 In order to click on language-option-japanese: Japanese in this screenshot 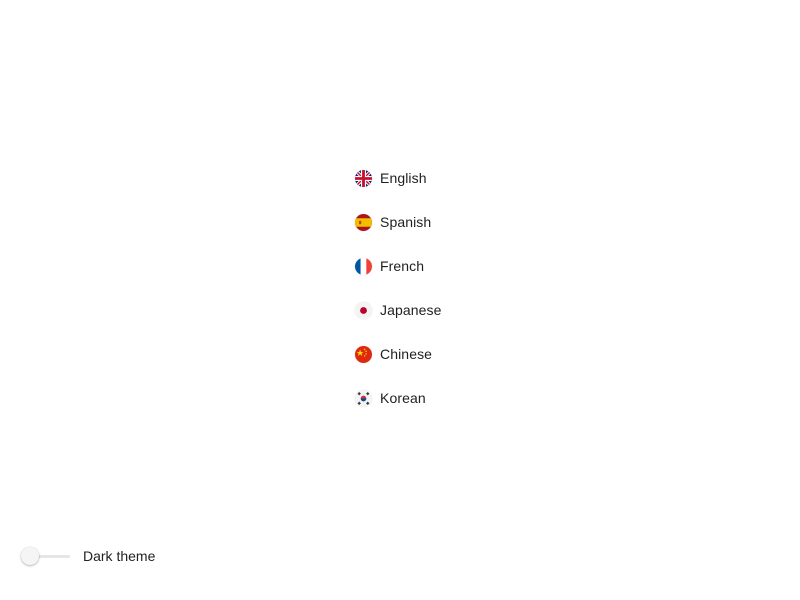, I will do `click(435, 310)`.